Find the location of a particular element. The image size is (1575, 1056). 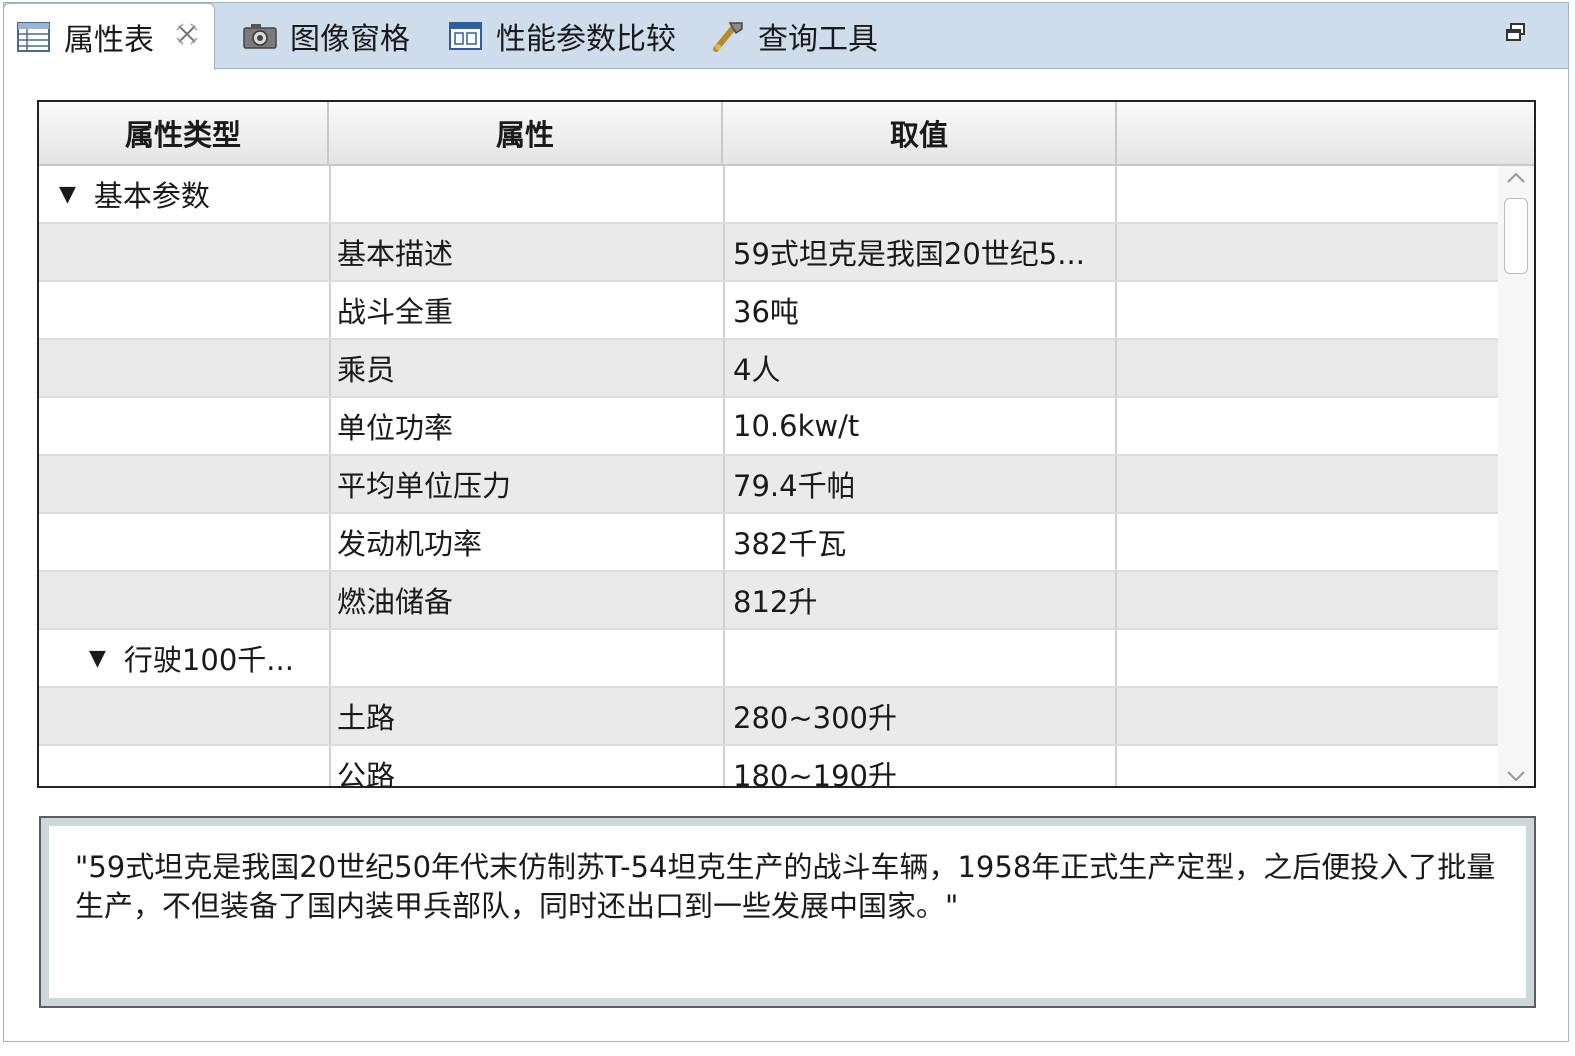

tab-query-tool: 查询工具 is located at coordinates (794, 36).